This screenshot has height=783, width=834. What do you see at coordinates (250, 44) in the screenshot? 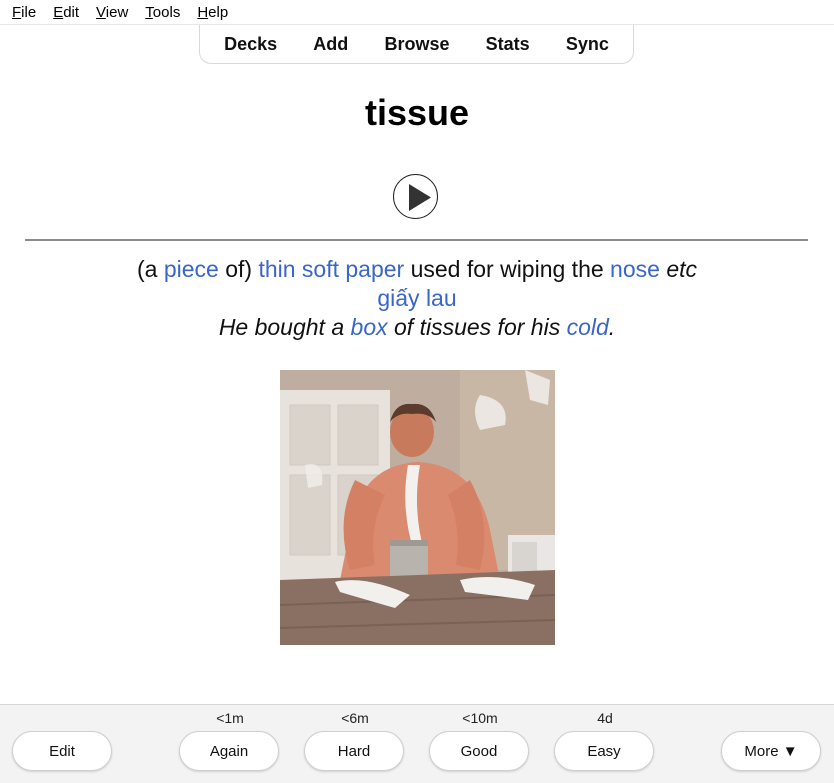
I see `decks-button: Decks` at bounding box center [250, 44].